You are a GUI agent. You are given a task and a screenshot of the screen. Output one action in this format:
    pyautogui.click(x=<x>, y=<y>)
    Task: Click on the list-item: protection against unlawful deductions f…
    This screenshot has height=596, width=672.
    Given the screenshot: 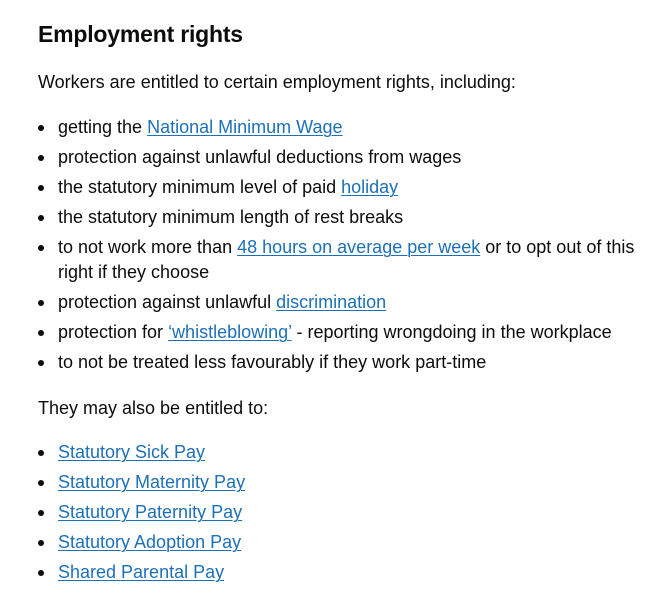 What is the action you would take?
    pyautogui.click(x=348, y=157)
    